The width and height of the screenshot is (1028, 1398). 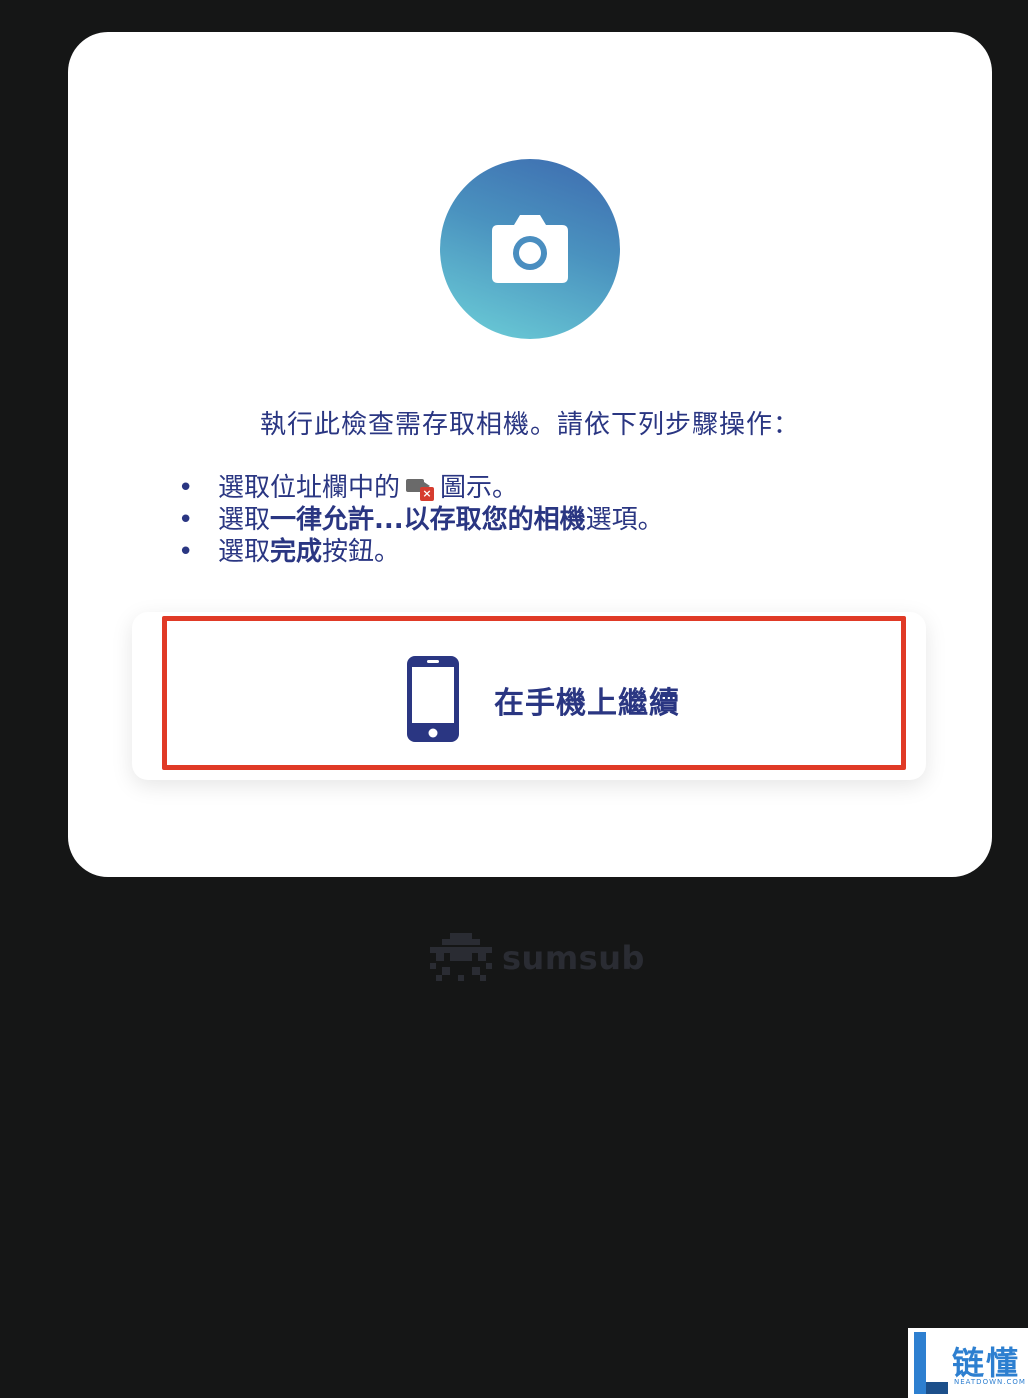 What do you see at coordinates (461, 957) in the screenshot?
I see `sumsub-logo-icon` at bounding box center [461, 957].